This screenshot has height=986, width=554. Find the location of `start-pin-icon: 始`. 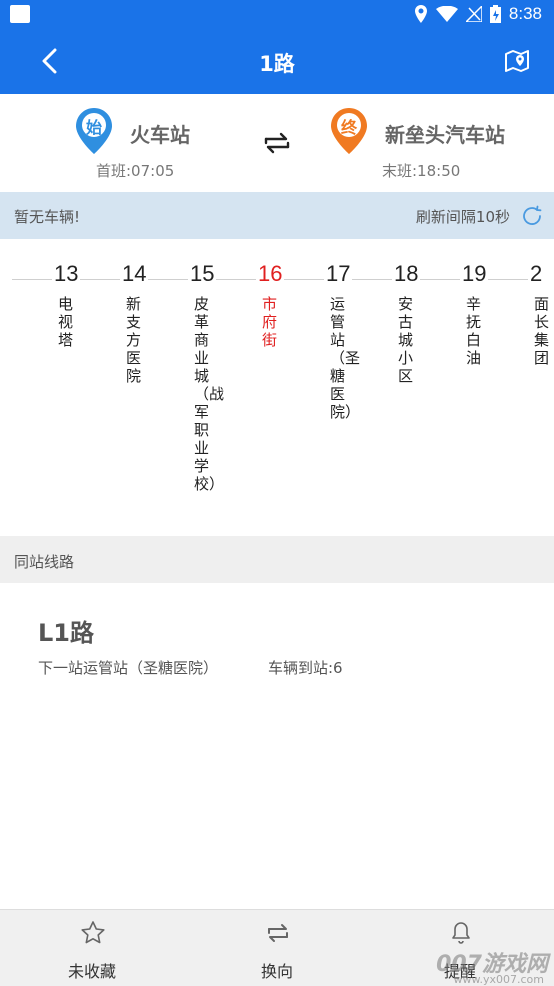

start-pin-icon: 始 is located at coordinates (94, 131).